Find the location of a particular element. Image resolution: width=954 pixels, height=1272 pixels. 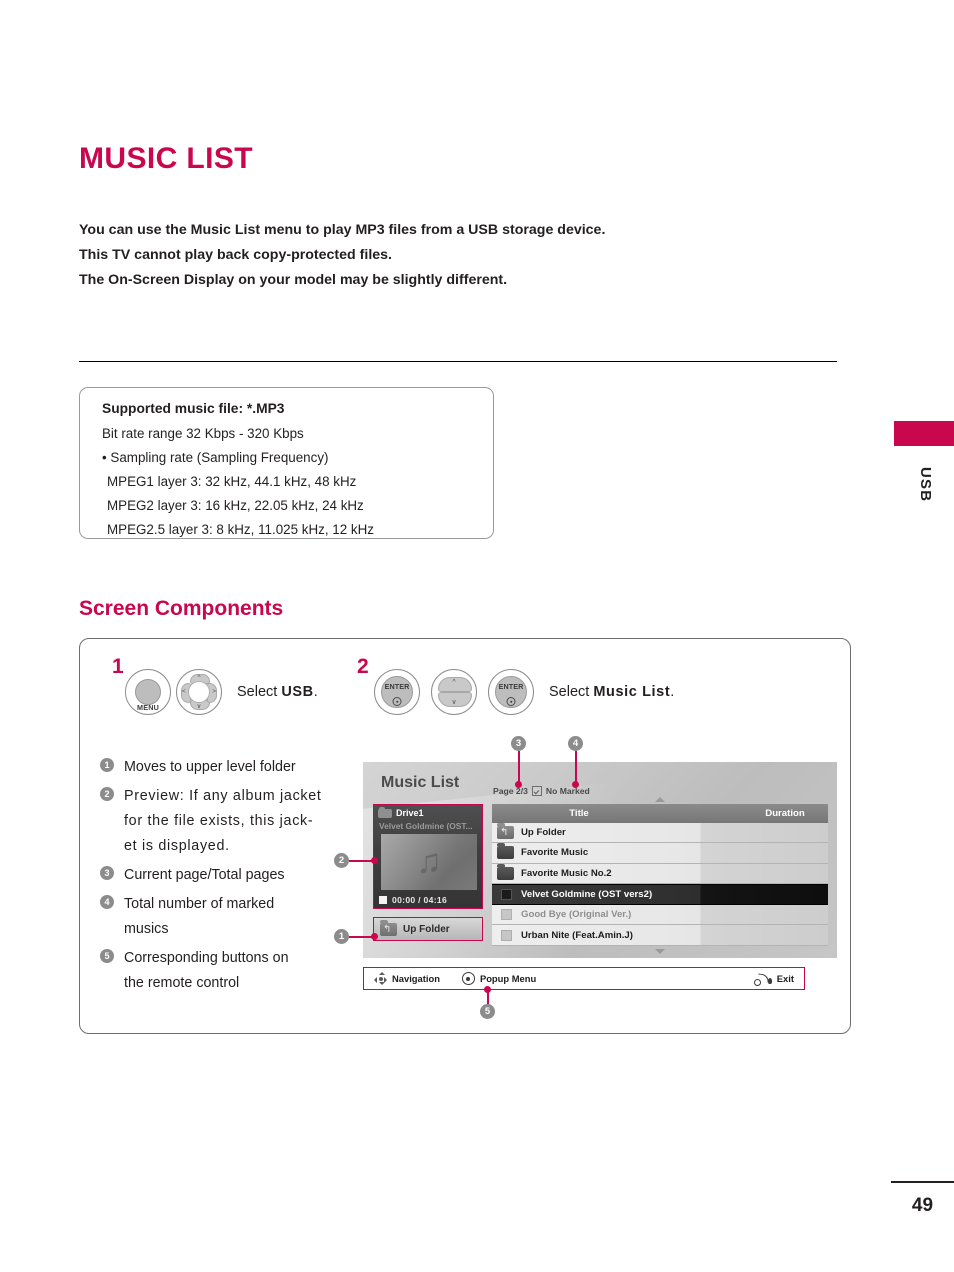

chevron-right-icon: > is located at coordinates (214, 691).